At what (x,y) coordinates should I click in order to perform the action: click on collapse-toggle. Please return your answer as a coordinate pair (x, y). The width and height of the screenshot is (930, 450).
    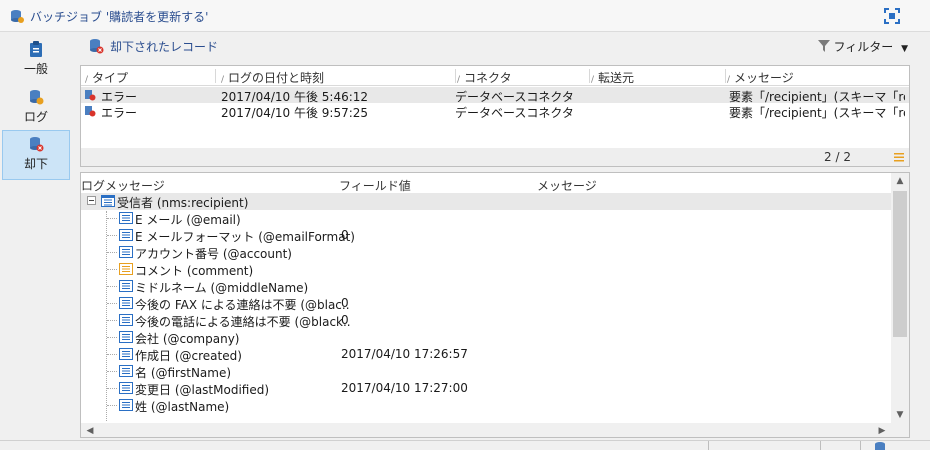
    Looking at the image, I should click on (91, 200).